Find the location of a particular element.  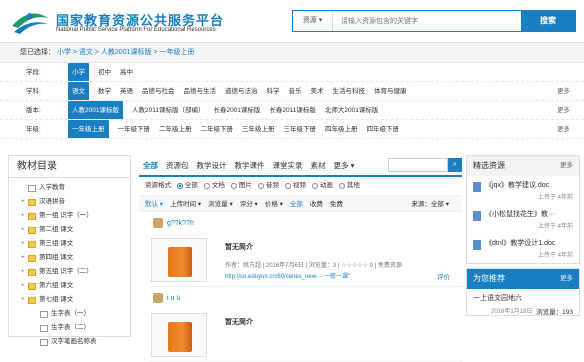

filter-option: 一年级下册 is located at coordinates (134, 129).